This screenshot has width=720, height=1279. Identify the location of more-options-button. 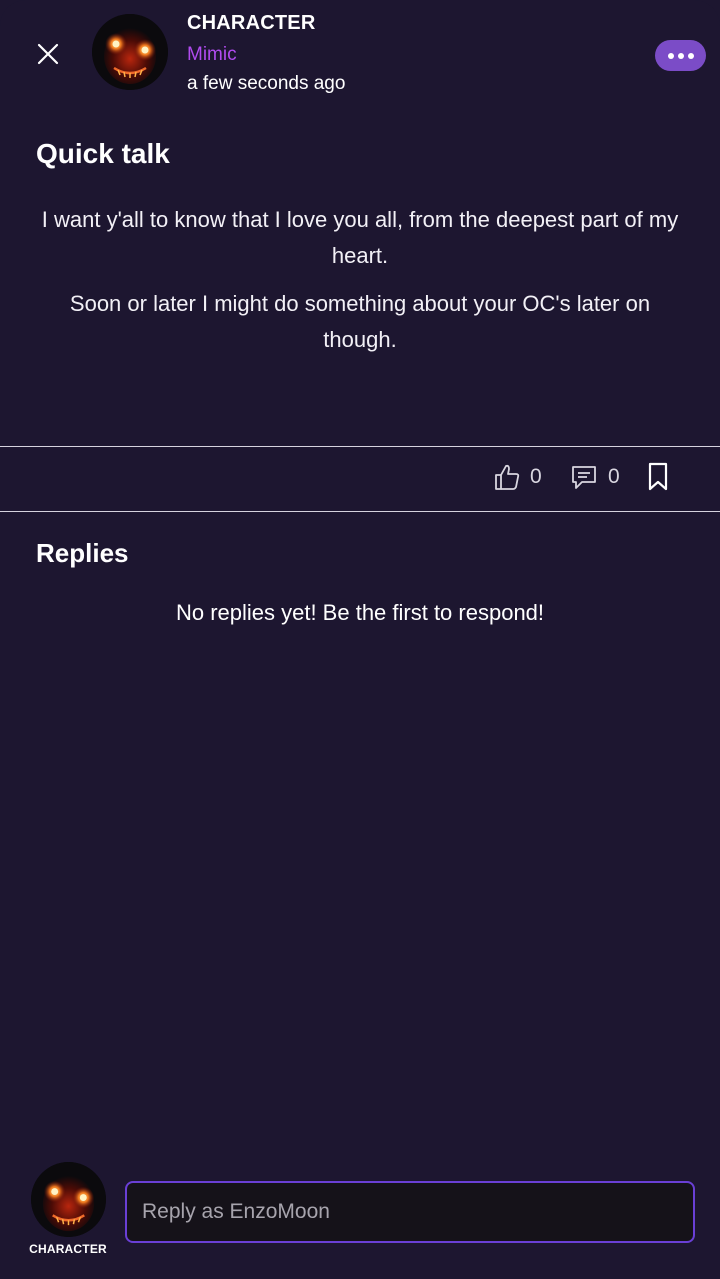
(680, 55).